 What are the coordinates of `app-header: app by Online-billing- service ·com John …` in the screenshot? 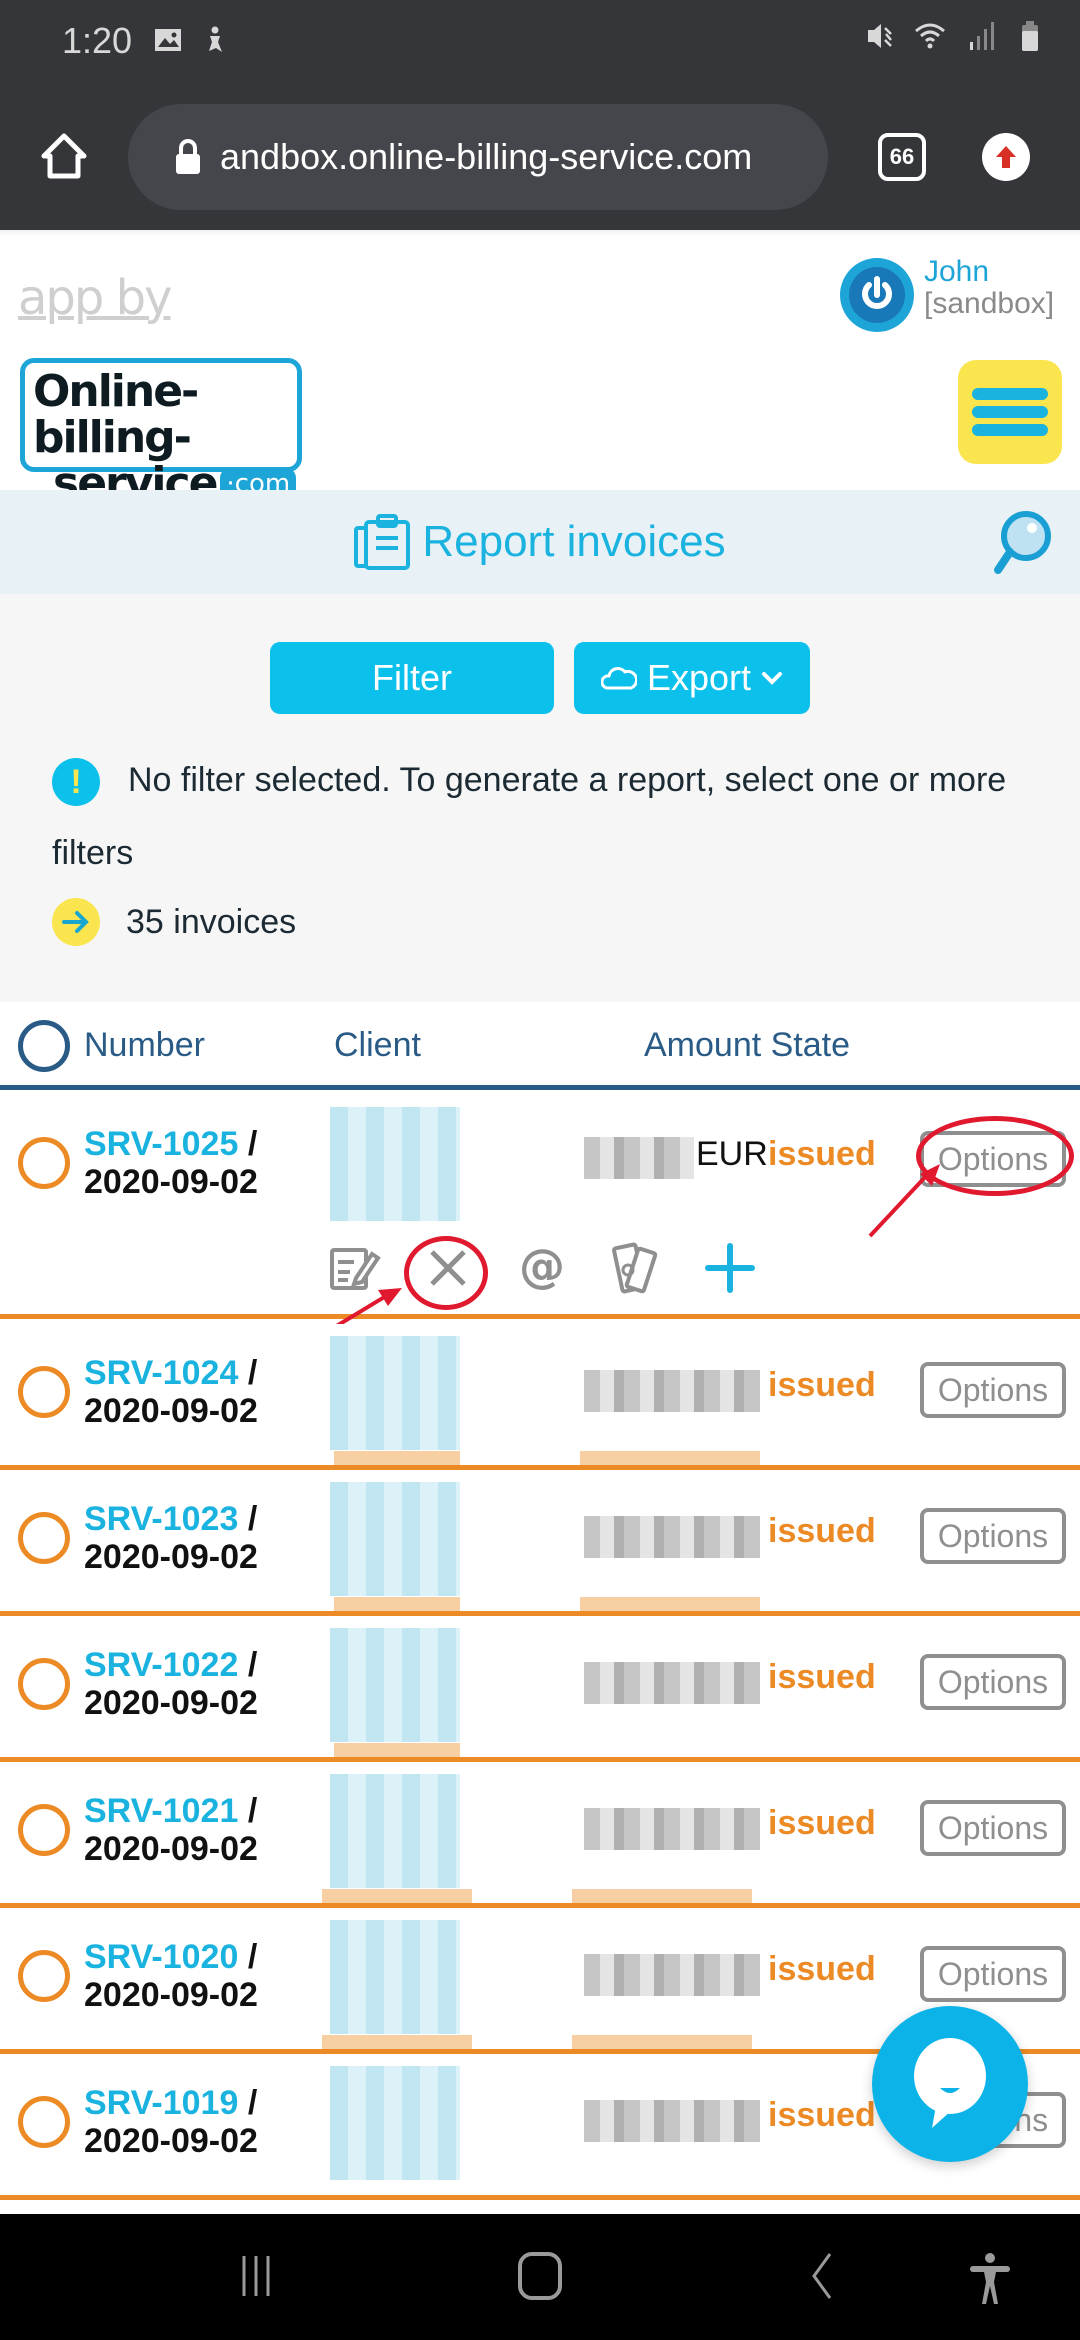 It's located at (540, 368).